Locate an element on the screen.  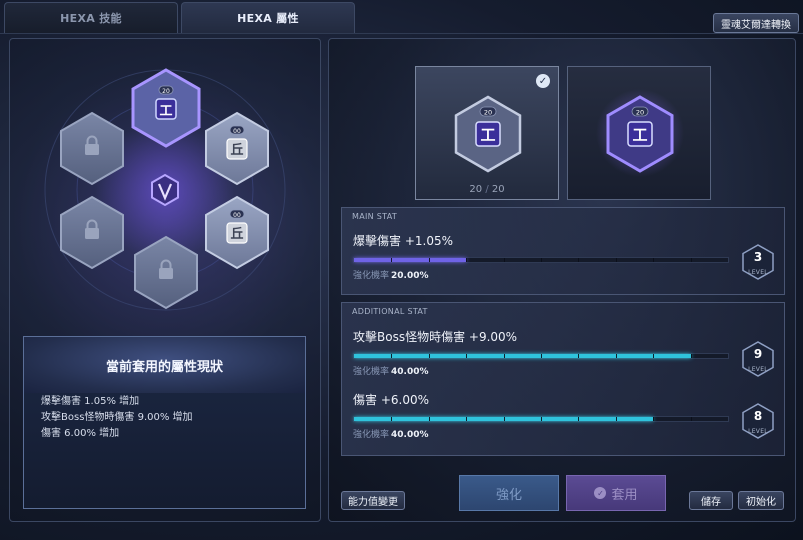
core-card-selected: ✓ 工 20 20 / 20 is located at coordinates (487, 133).